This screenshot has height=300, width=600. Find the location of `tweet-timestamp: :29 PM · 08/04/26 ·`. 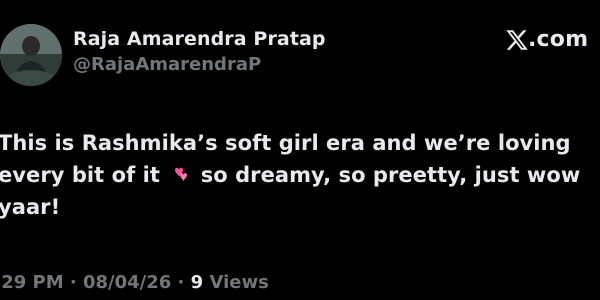

tweet-timestamp: :29 PM · 08/04/26 · is located at coordinates (95, 282).